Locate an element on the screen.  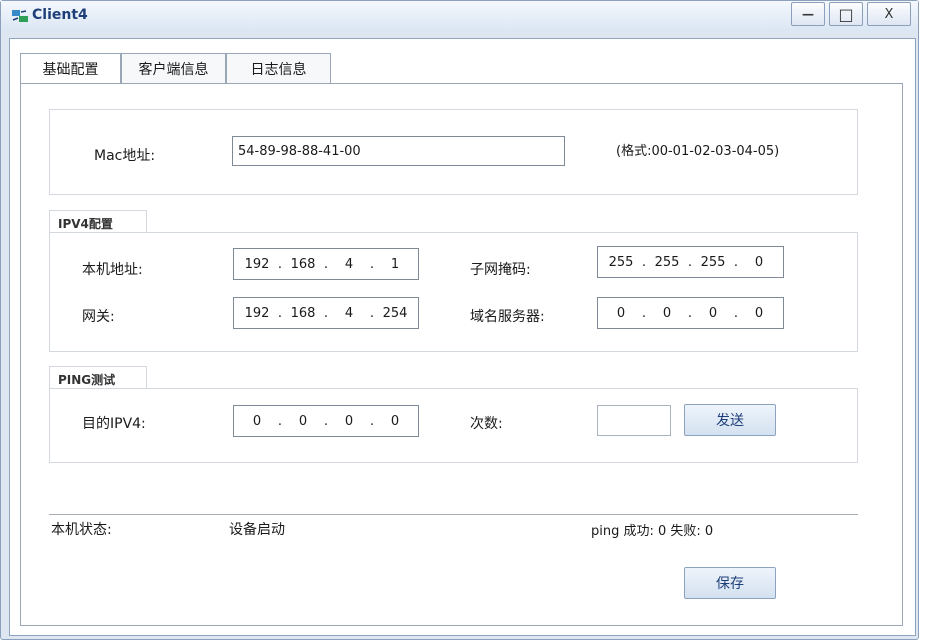
mac-label: Mac地址: is located at coordinates (125, 156).